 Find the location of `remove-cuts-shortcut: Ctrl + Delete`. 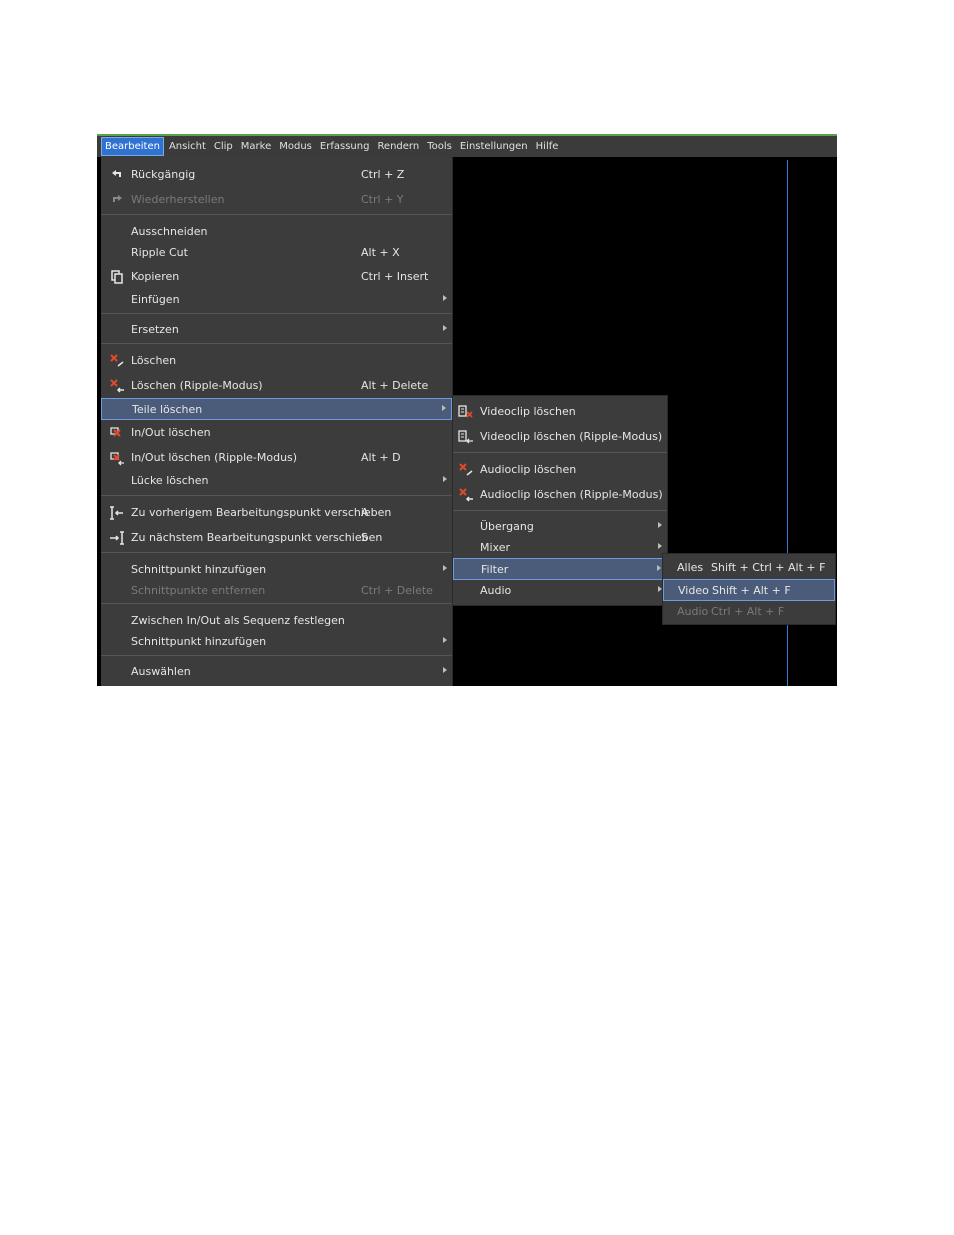

remove-cuts-shortcut: Ctrl + Delete is located at coordinates (397, 590).